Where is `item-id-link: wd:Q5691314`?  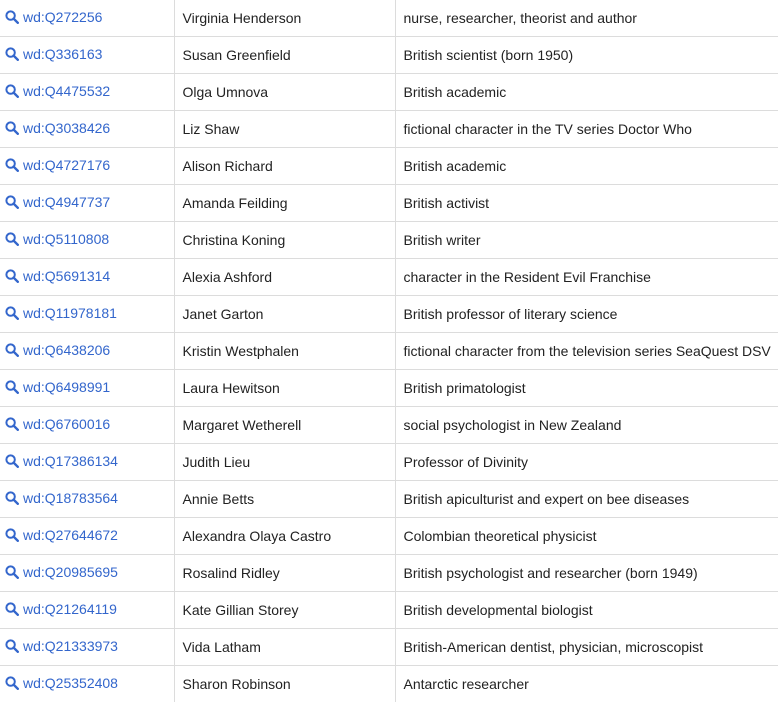
item-id-link: wd:Q5691314 is located at coordinates (57, 276).